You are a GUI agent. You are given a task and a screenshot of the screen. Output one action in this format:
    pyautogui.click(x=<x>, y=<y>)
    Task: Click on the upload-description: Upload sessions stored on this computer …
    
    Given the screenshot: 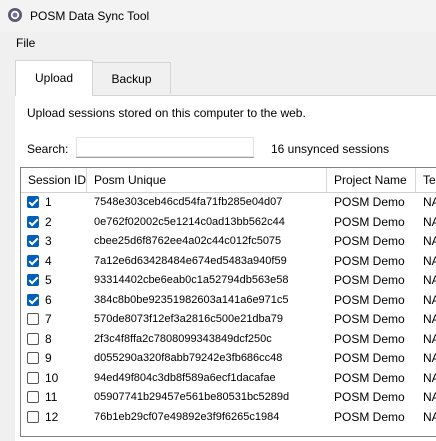 What is the action you would take?
    pyautogui.click(x=166, y=113)
    